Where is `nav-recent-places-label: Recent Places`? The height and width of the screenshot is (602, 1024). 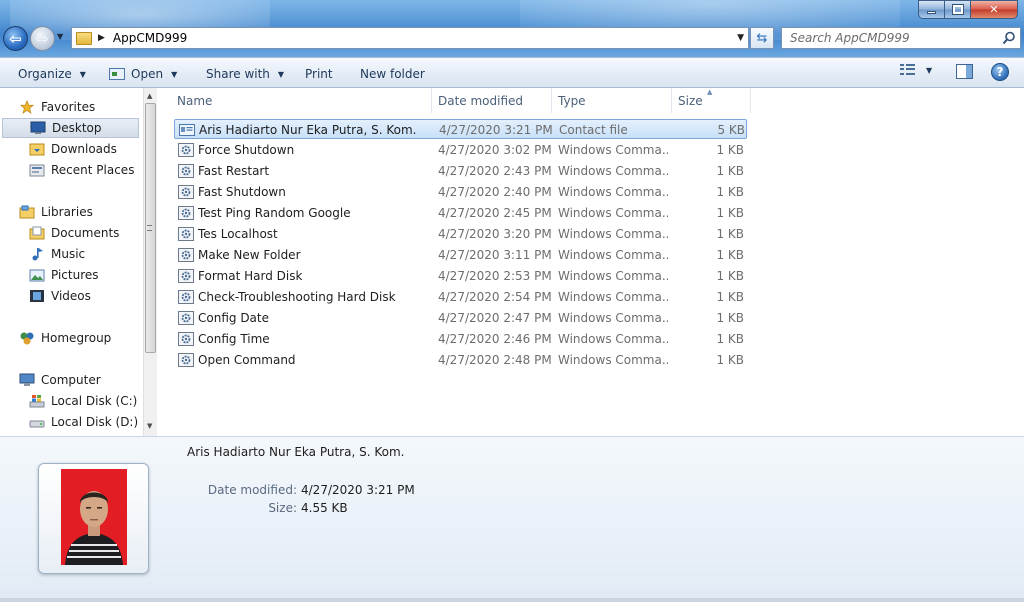
nav-recent-places-label: Recent Places is located at coordinates (93, 170).